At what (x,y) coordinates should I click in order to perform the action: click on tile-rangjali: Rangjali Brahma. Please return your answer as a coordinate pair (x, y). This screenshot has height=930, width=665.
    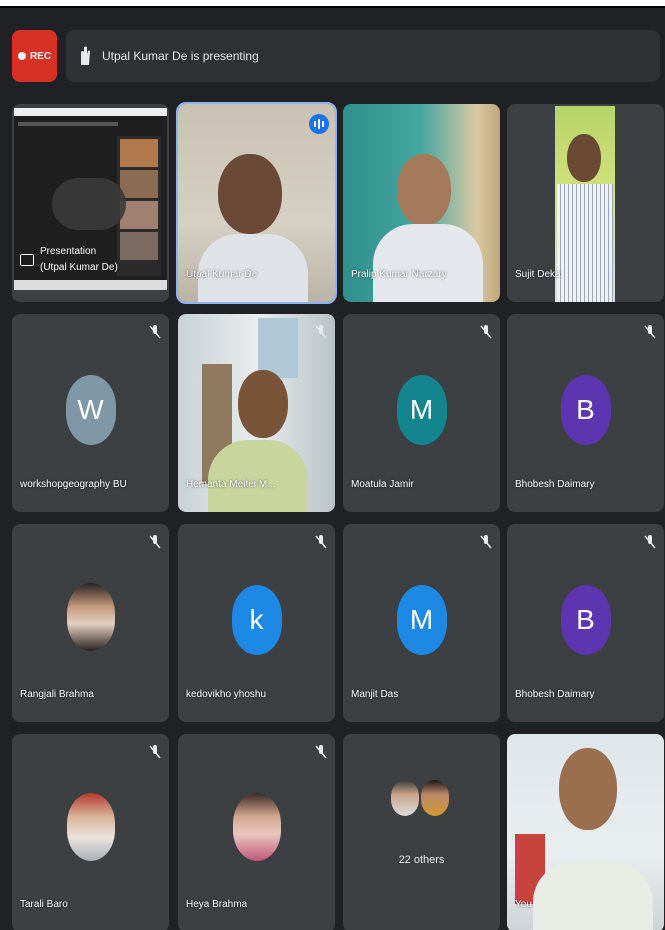
    Looking at the image, I should click on (90, 623).